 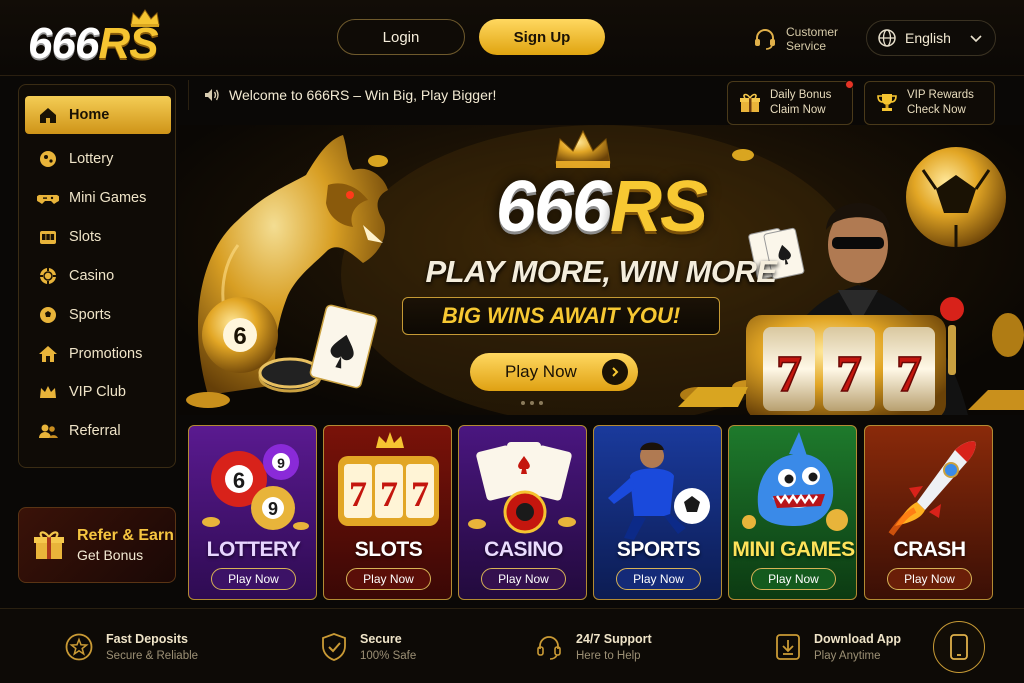 I want to click on game-card-sports: SPORTS Play Now, so click(x=657, y=512).